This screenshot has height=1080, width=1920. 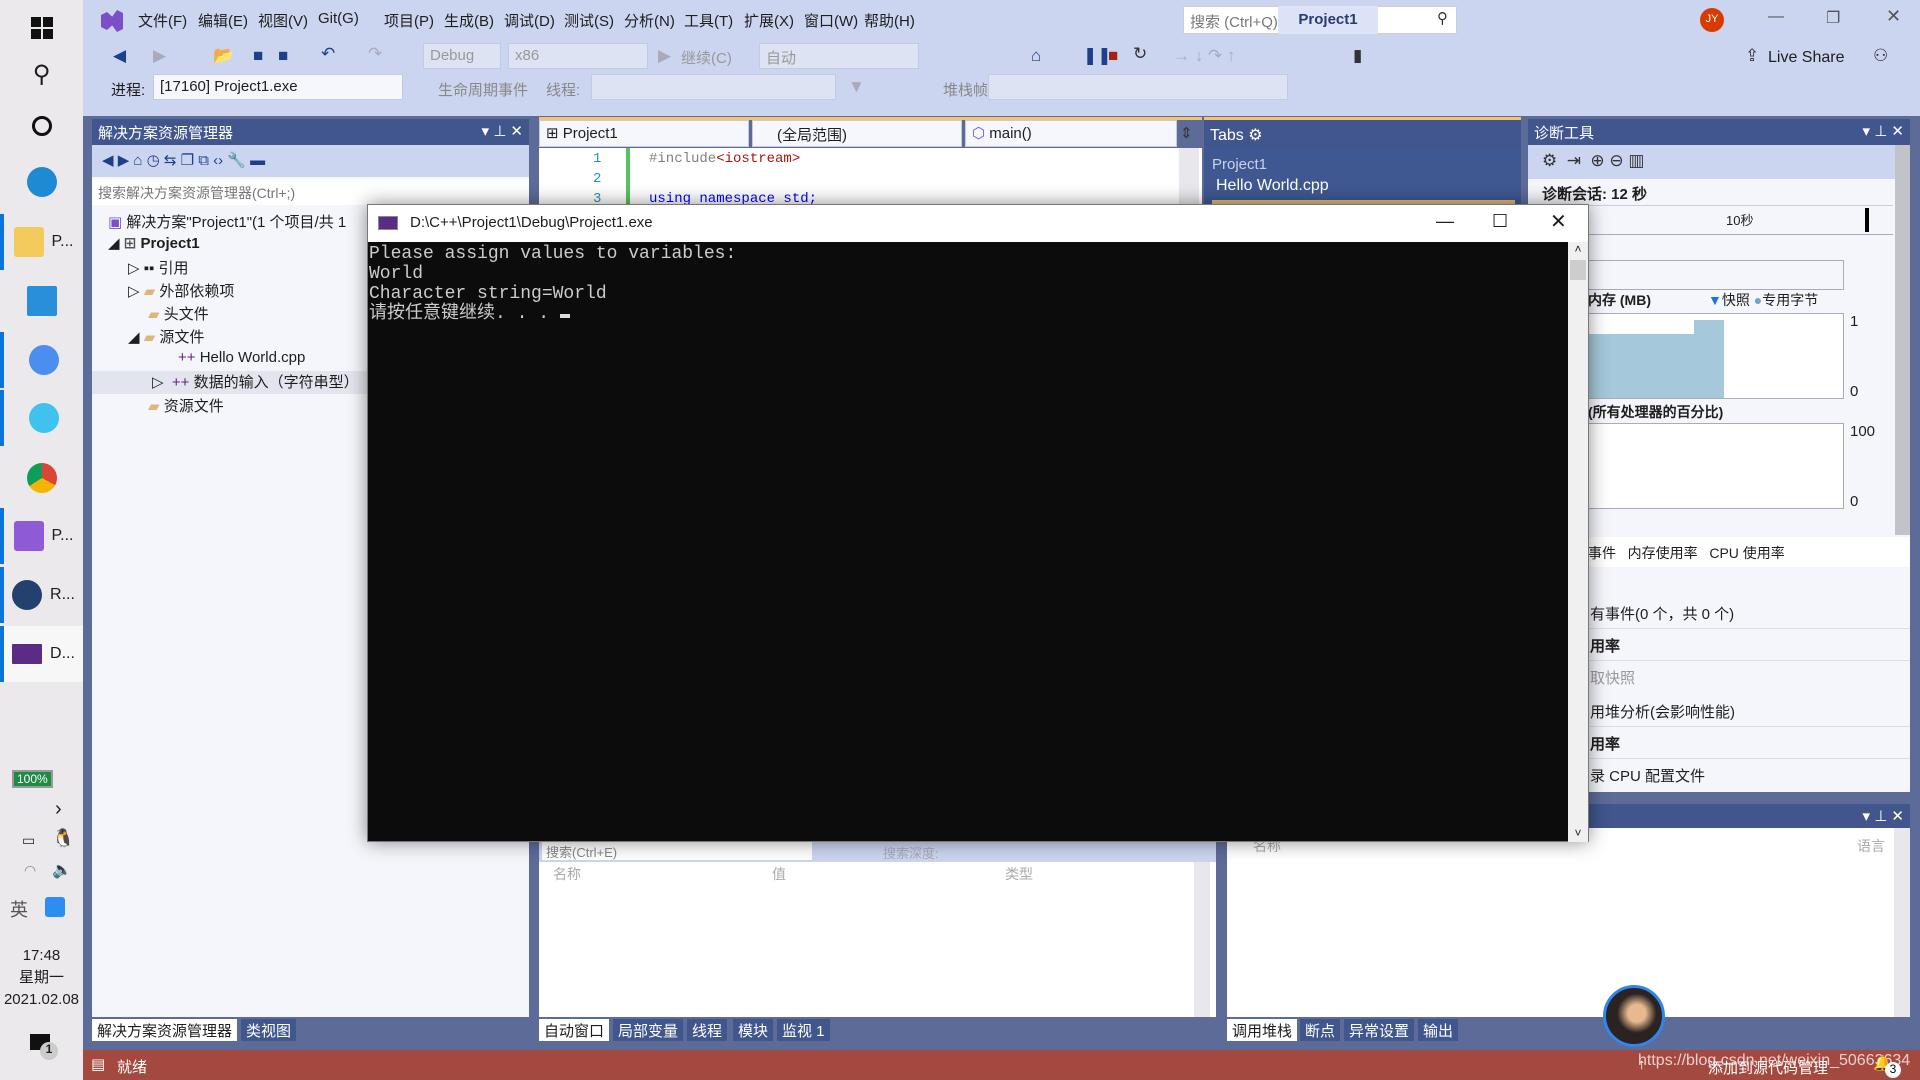 I want to click on tabs-file-item: Hello World.cpp, so click(x=1272, y=186).